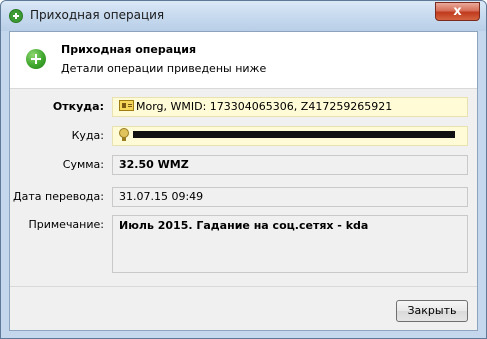 This screenshot has height=339, width=487. Describe the element at coordinates (243, 16) in the screenshot. I see `title-bar: Приходная операция x` at that location.